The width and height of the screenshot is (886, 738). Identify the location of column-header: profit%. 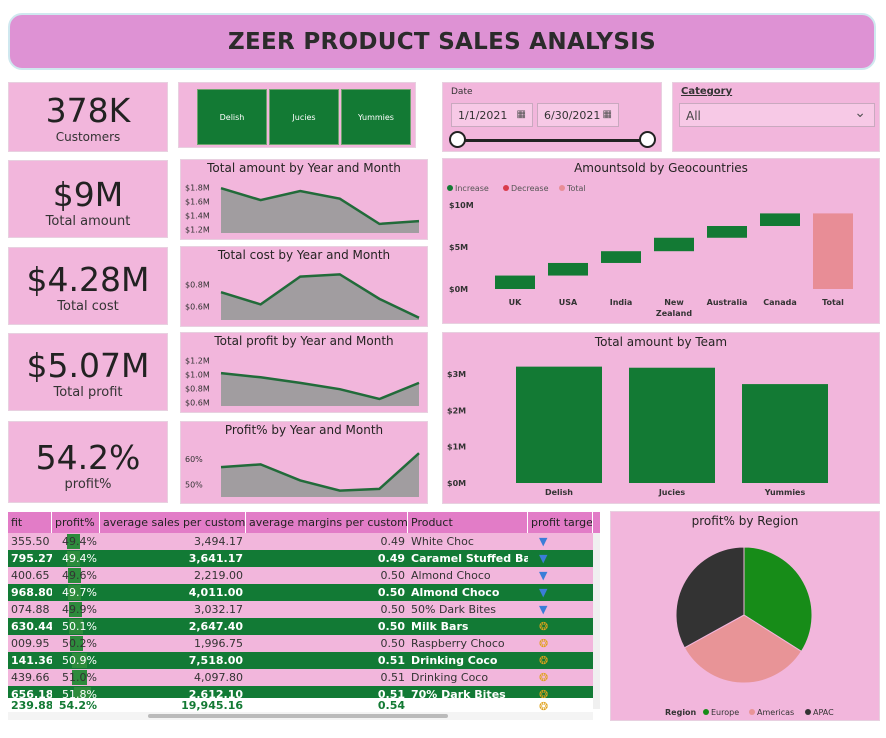
(76, 522).